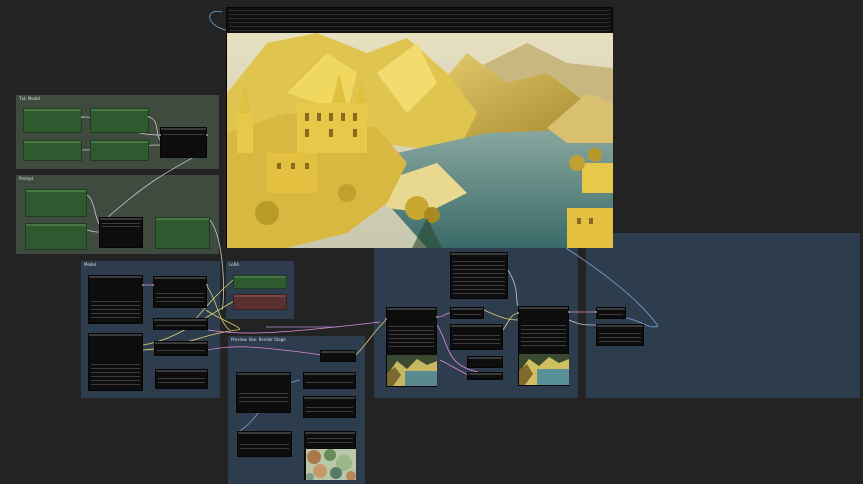  Describe the element at coordinates (180, 324) in the screenshot. I see `model-small-node` at that location.